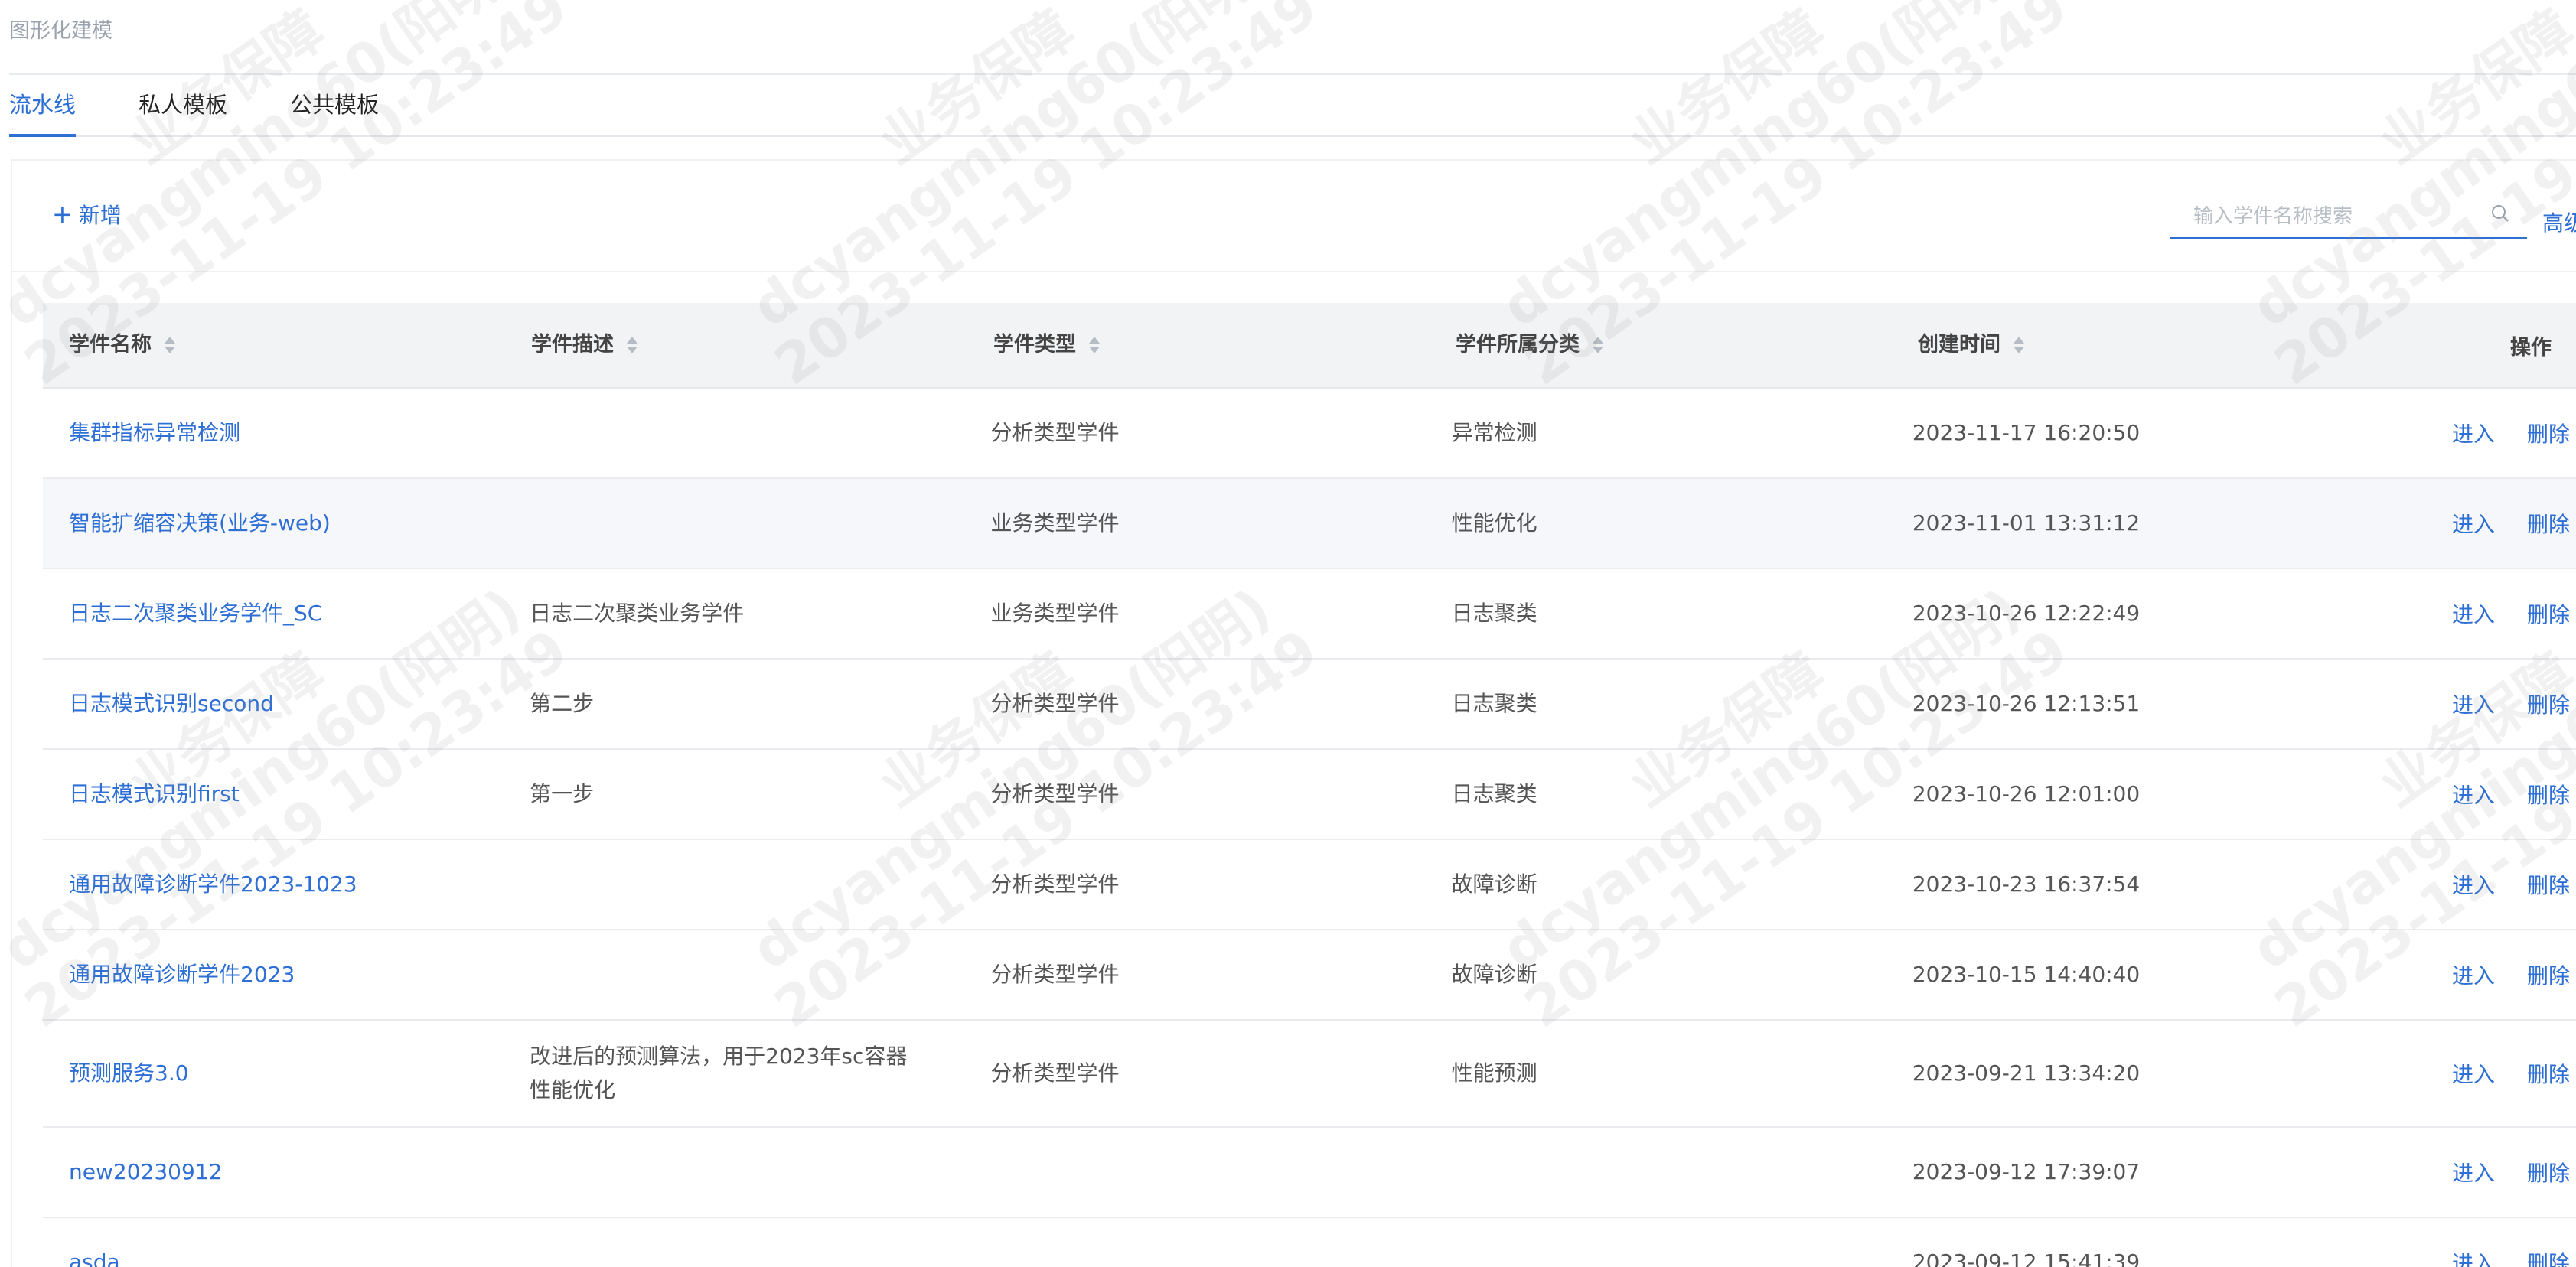 The width and height of the screenshot is (2576, 1267). Describe the element at coordinates (60, 29) in the screenshot. I see `breadcrumb: 图形化建模` at that location.